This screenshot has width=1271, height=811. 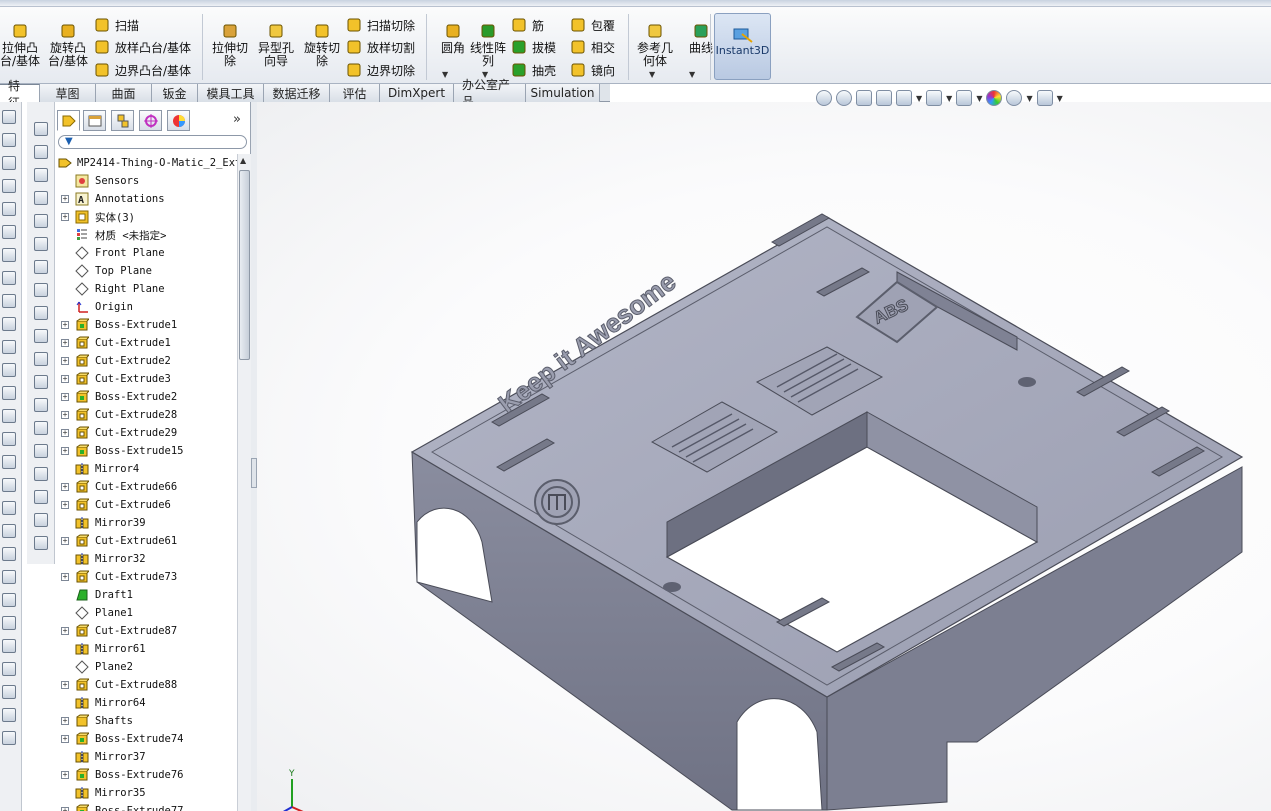 I want to click on tree-item: Mirror35, so click(x=146, y=793).